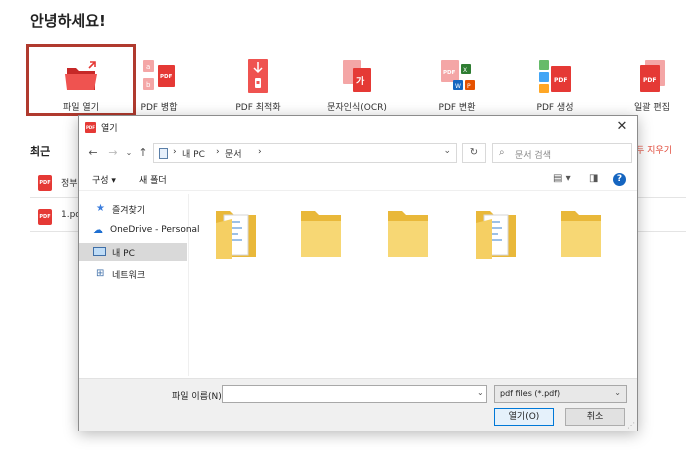  I want to click on address-toolbar: ← → ⌄ ↑ › 내 PC › 문서 › ⌄ ↻ ⌕ 문서 검색, so click(358, 153).